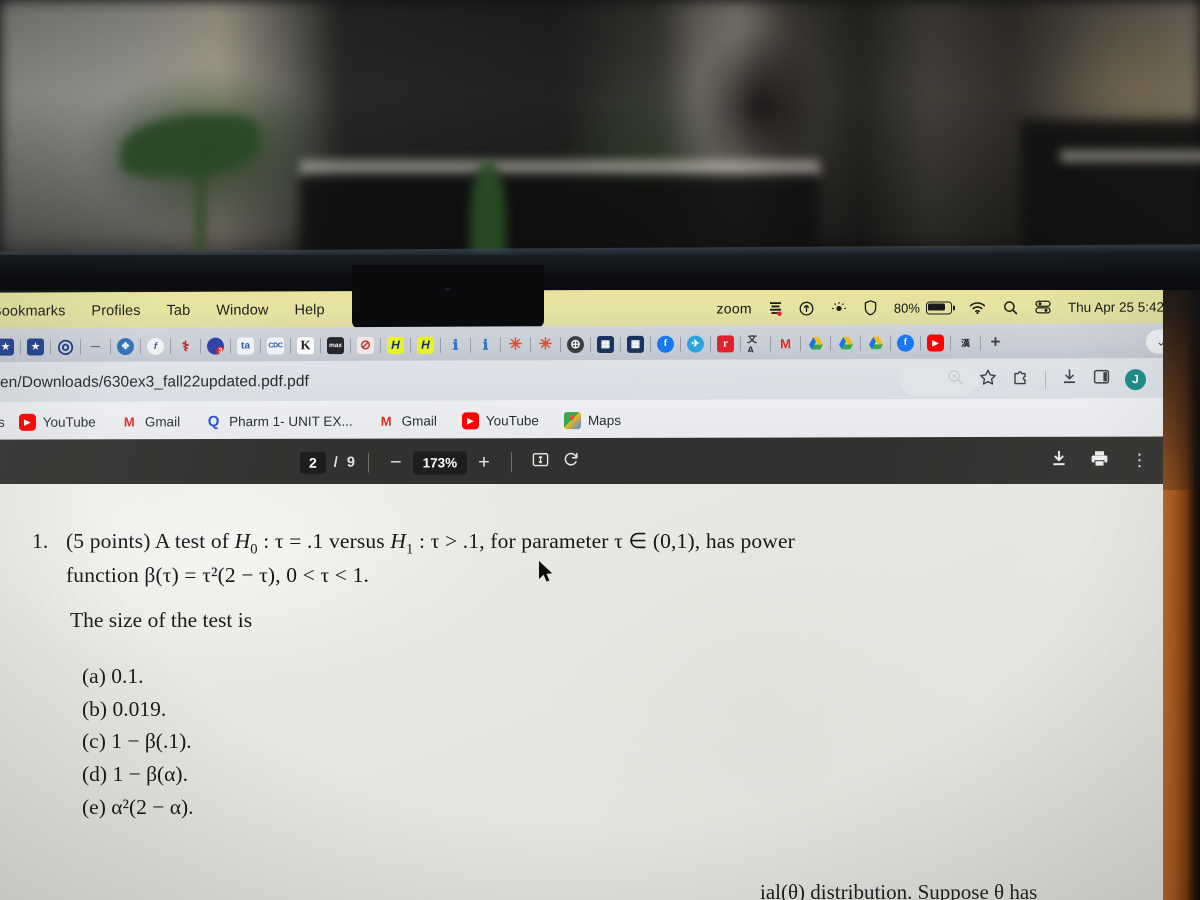 This screenshot has height=900, width=1200. What do you see at coordinates (32, 311) in the screenshot?
I see `menu-bookmarks: Bookmarks` at bounding box center [32, 311].